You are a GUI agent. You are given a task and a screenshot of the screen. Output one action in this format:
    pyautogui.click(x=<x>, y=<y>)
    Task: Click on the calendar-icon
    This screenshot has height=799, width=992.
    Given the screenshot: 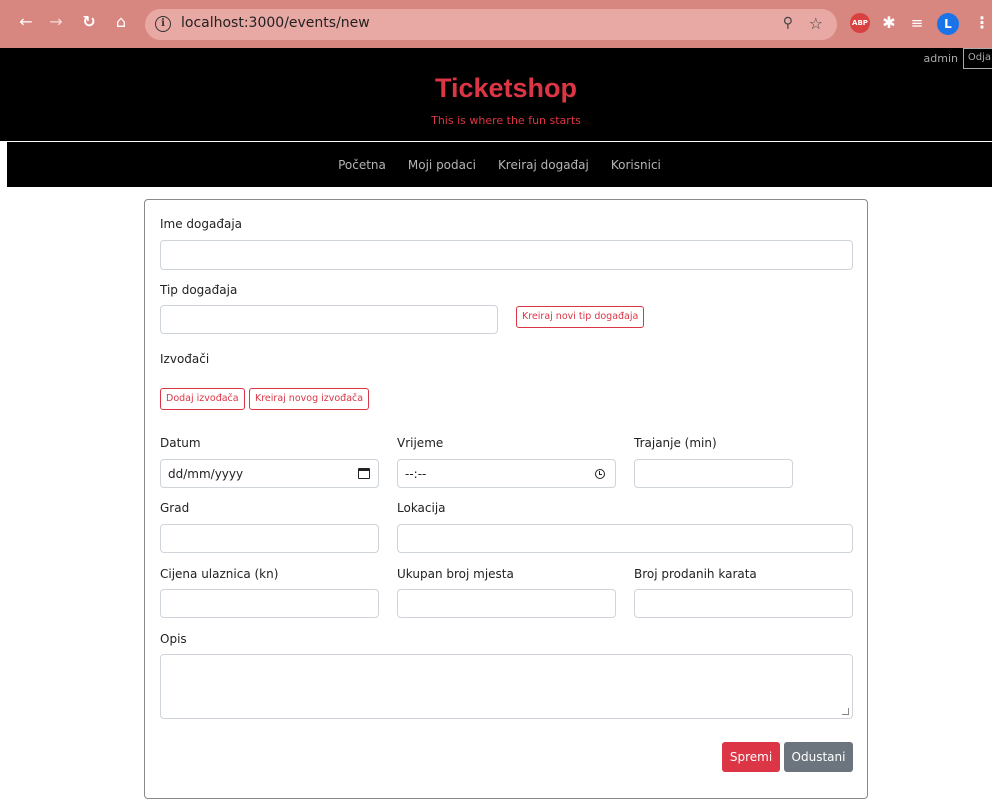 What is the action you would take?
    pyautogui.click(x=364, y=473)
    